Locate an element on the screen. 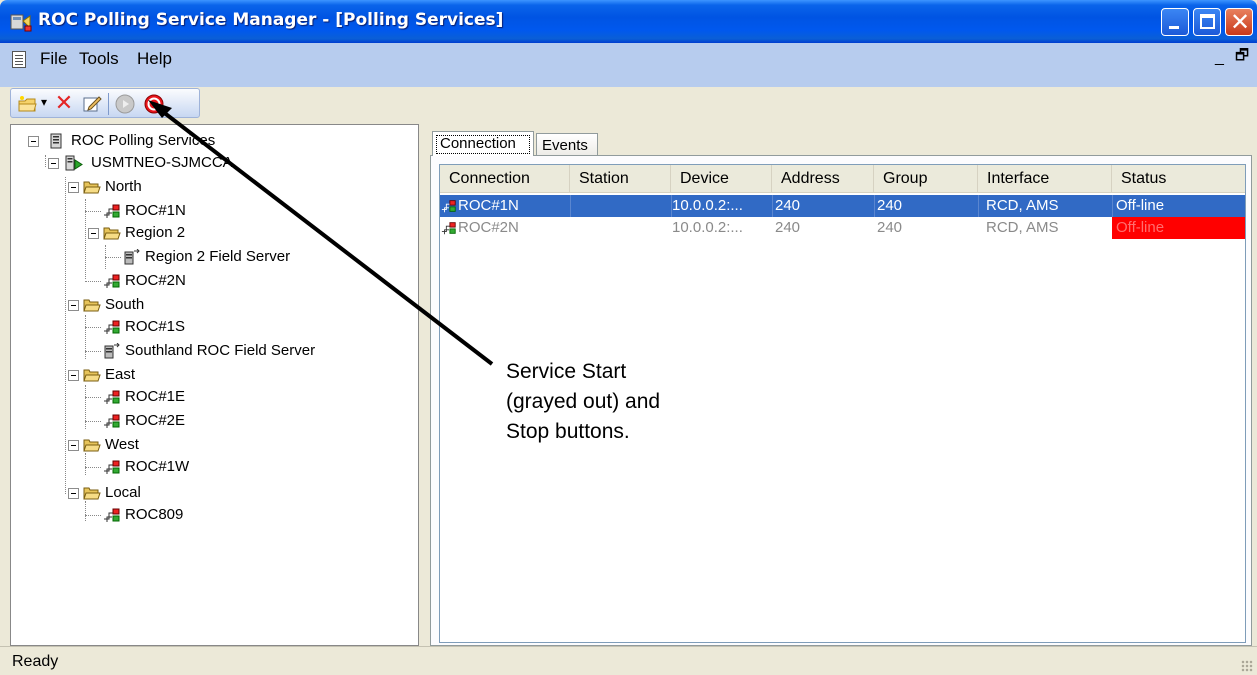  tree-root: ROC Polling Services is located at coordinates (161, 142).